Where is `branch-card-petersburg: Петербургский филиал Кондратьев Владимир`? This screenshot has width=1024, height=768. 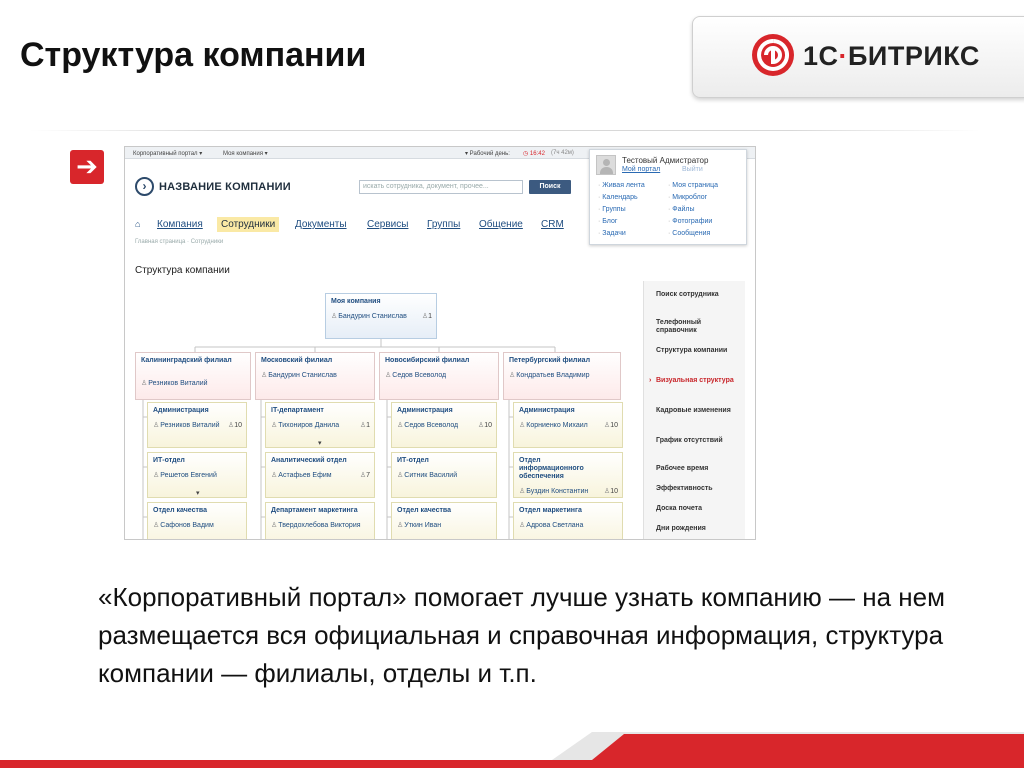
branch-card-petersburg: Петербургский филиал Кондратьев Владимир is located at coordinates (562, 376).